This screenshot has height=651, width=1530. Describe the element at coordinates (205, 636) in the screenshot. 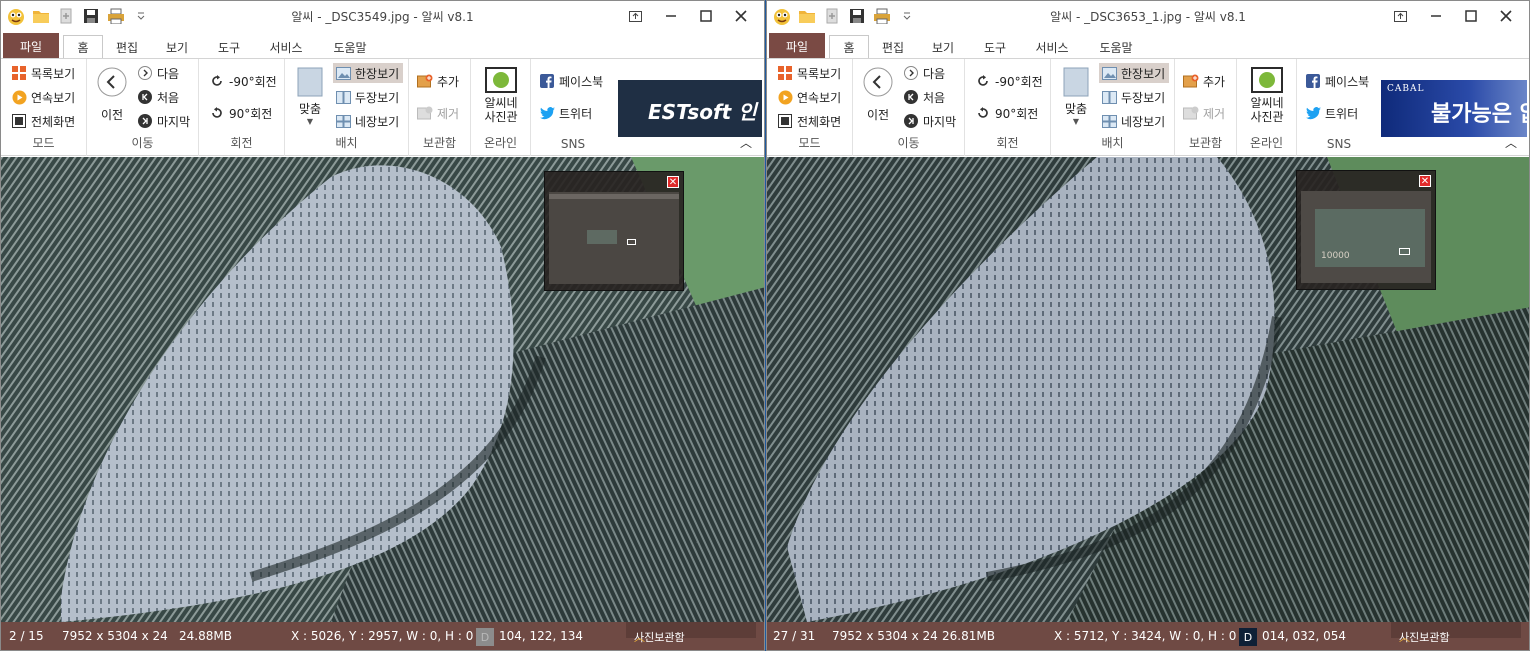

I see `file-size: 24.88MB` at that location.